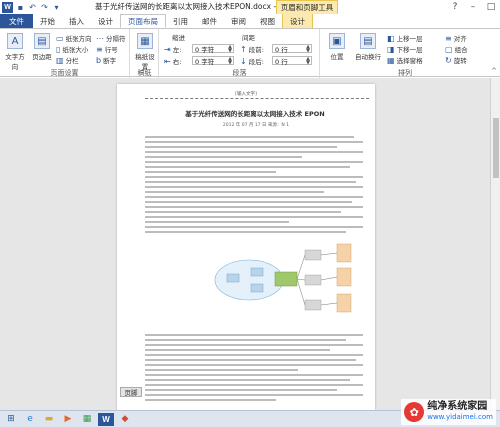 This screenshot has width=500, height=427. What do you see at coordinates (449, 49) in the screenshot?
I see `group-icon: ▢` at bounding box center [449, 49].